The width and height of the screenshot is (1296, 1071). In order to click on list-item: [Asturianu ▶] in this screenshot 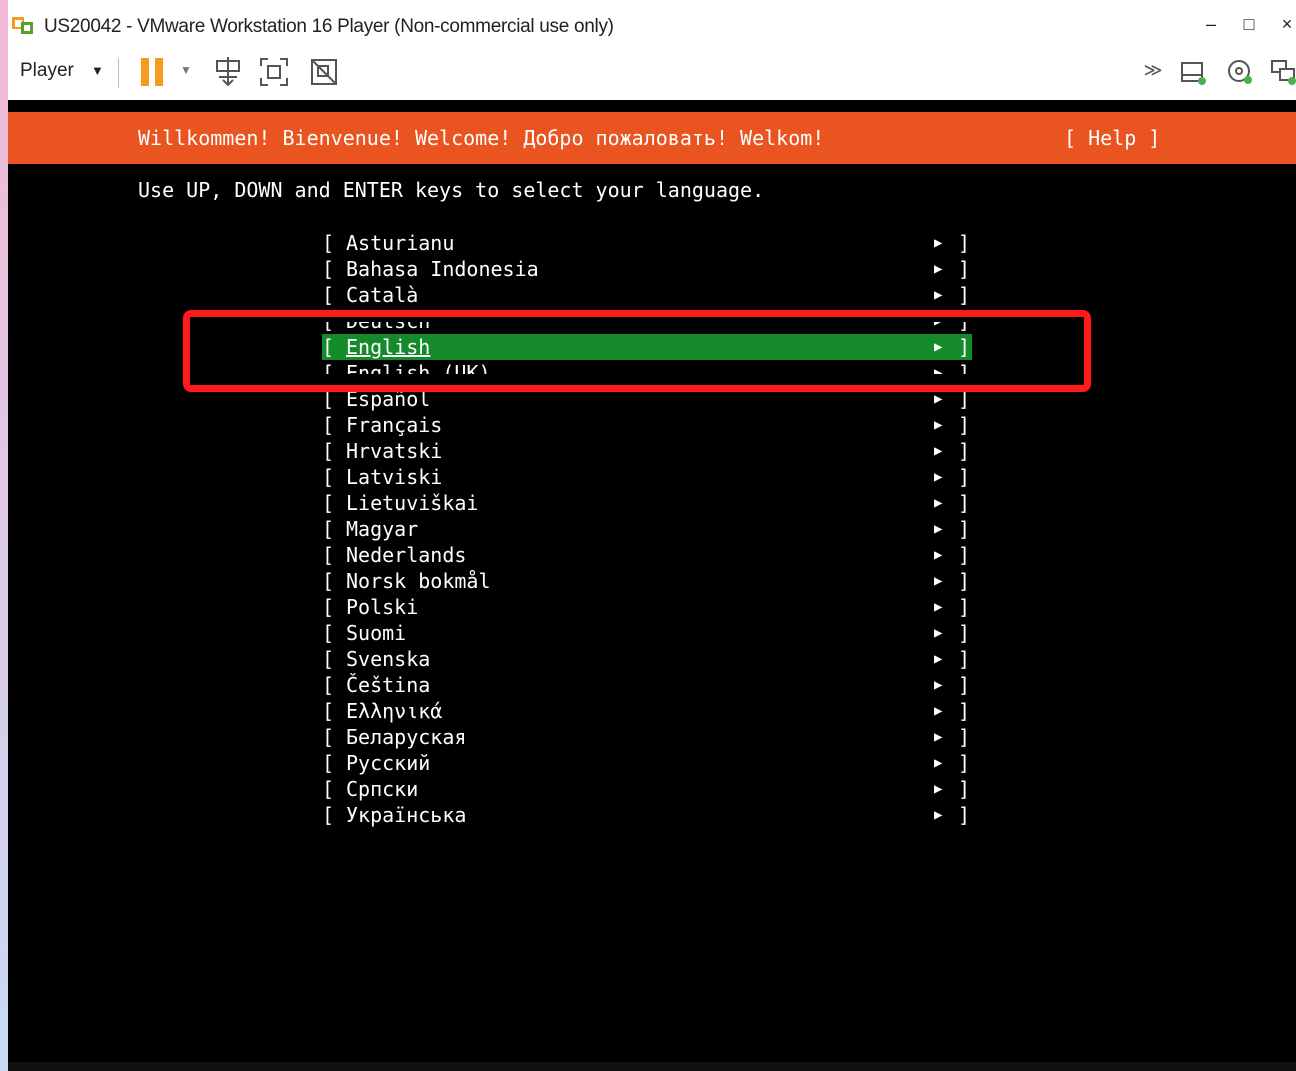, I will do `click(647, 243)`.